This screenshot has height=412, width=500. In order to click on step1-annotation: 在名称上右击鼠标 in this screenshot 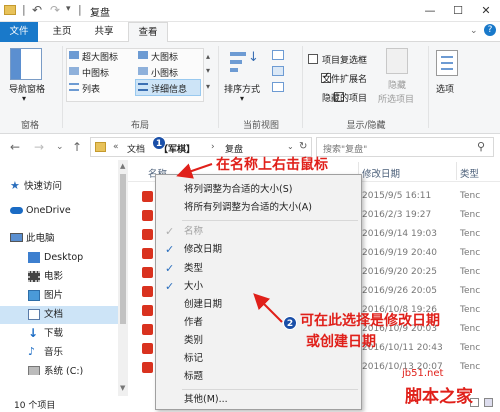, I will do `click(272, 165)`.